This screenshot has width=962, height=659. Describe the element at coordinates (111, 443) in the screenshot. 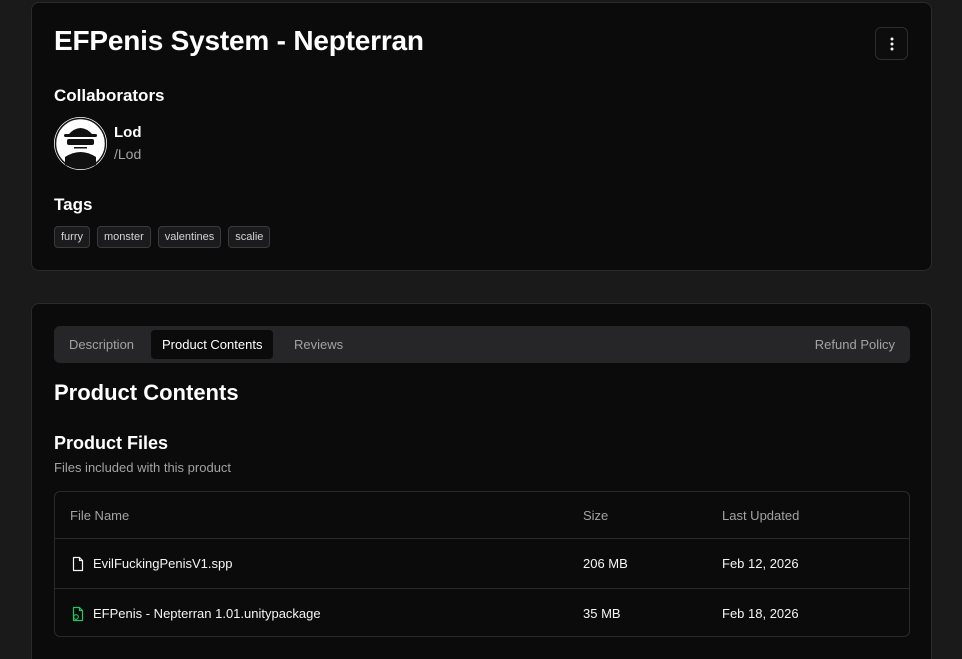

I see `product-files-heading: Product Files` at that location.